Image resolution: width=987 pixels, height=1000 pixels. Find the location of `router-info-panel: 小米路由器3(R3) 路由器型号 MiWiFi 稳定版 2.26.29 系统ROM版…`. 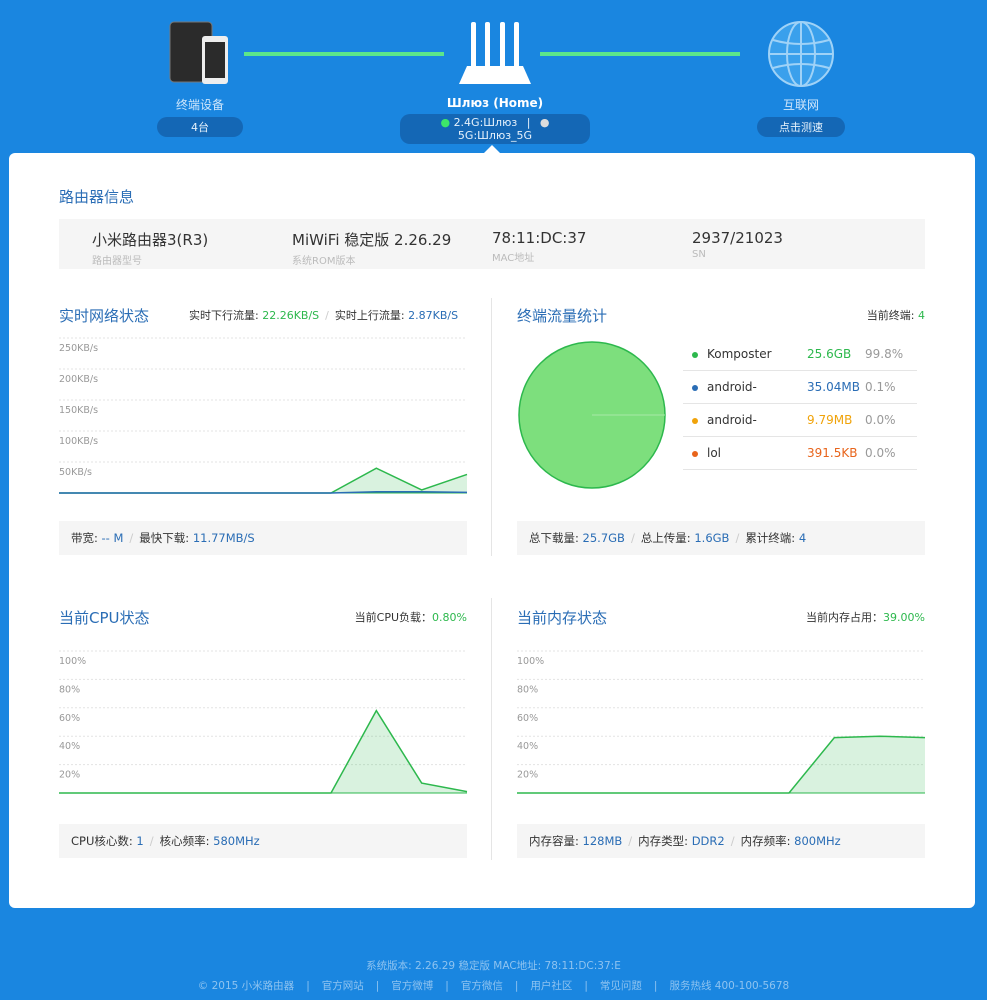

router-info-panel: 小米路由器3(R3) 路由器型号 MiWiFi 稳定版 2.26.29 系统ROM版… is located at coordinates (492, 244).